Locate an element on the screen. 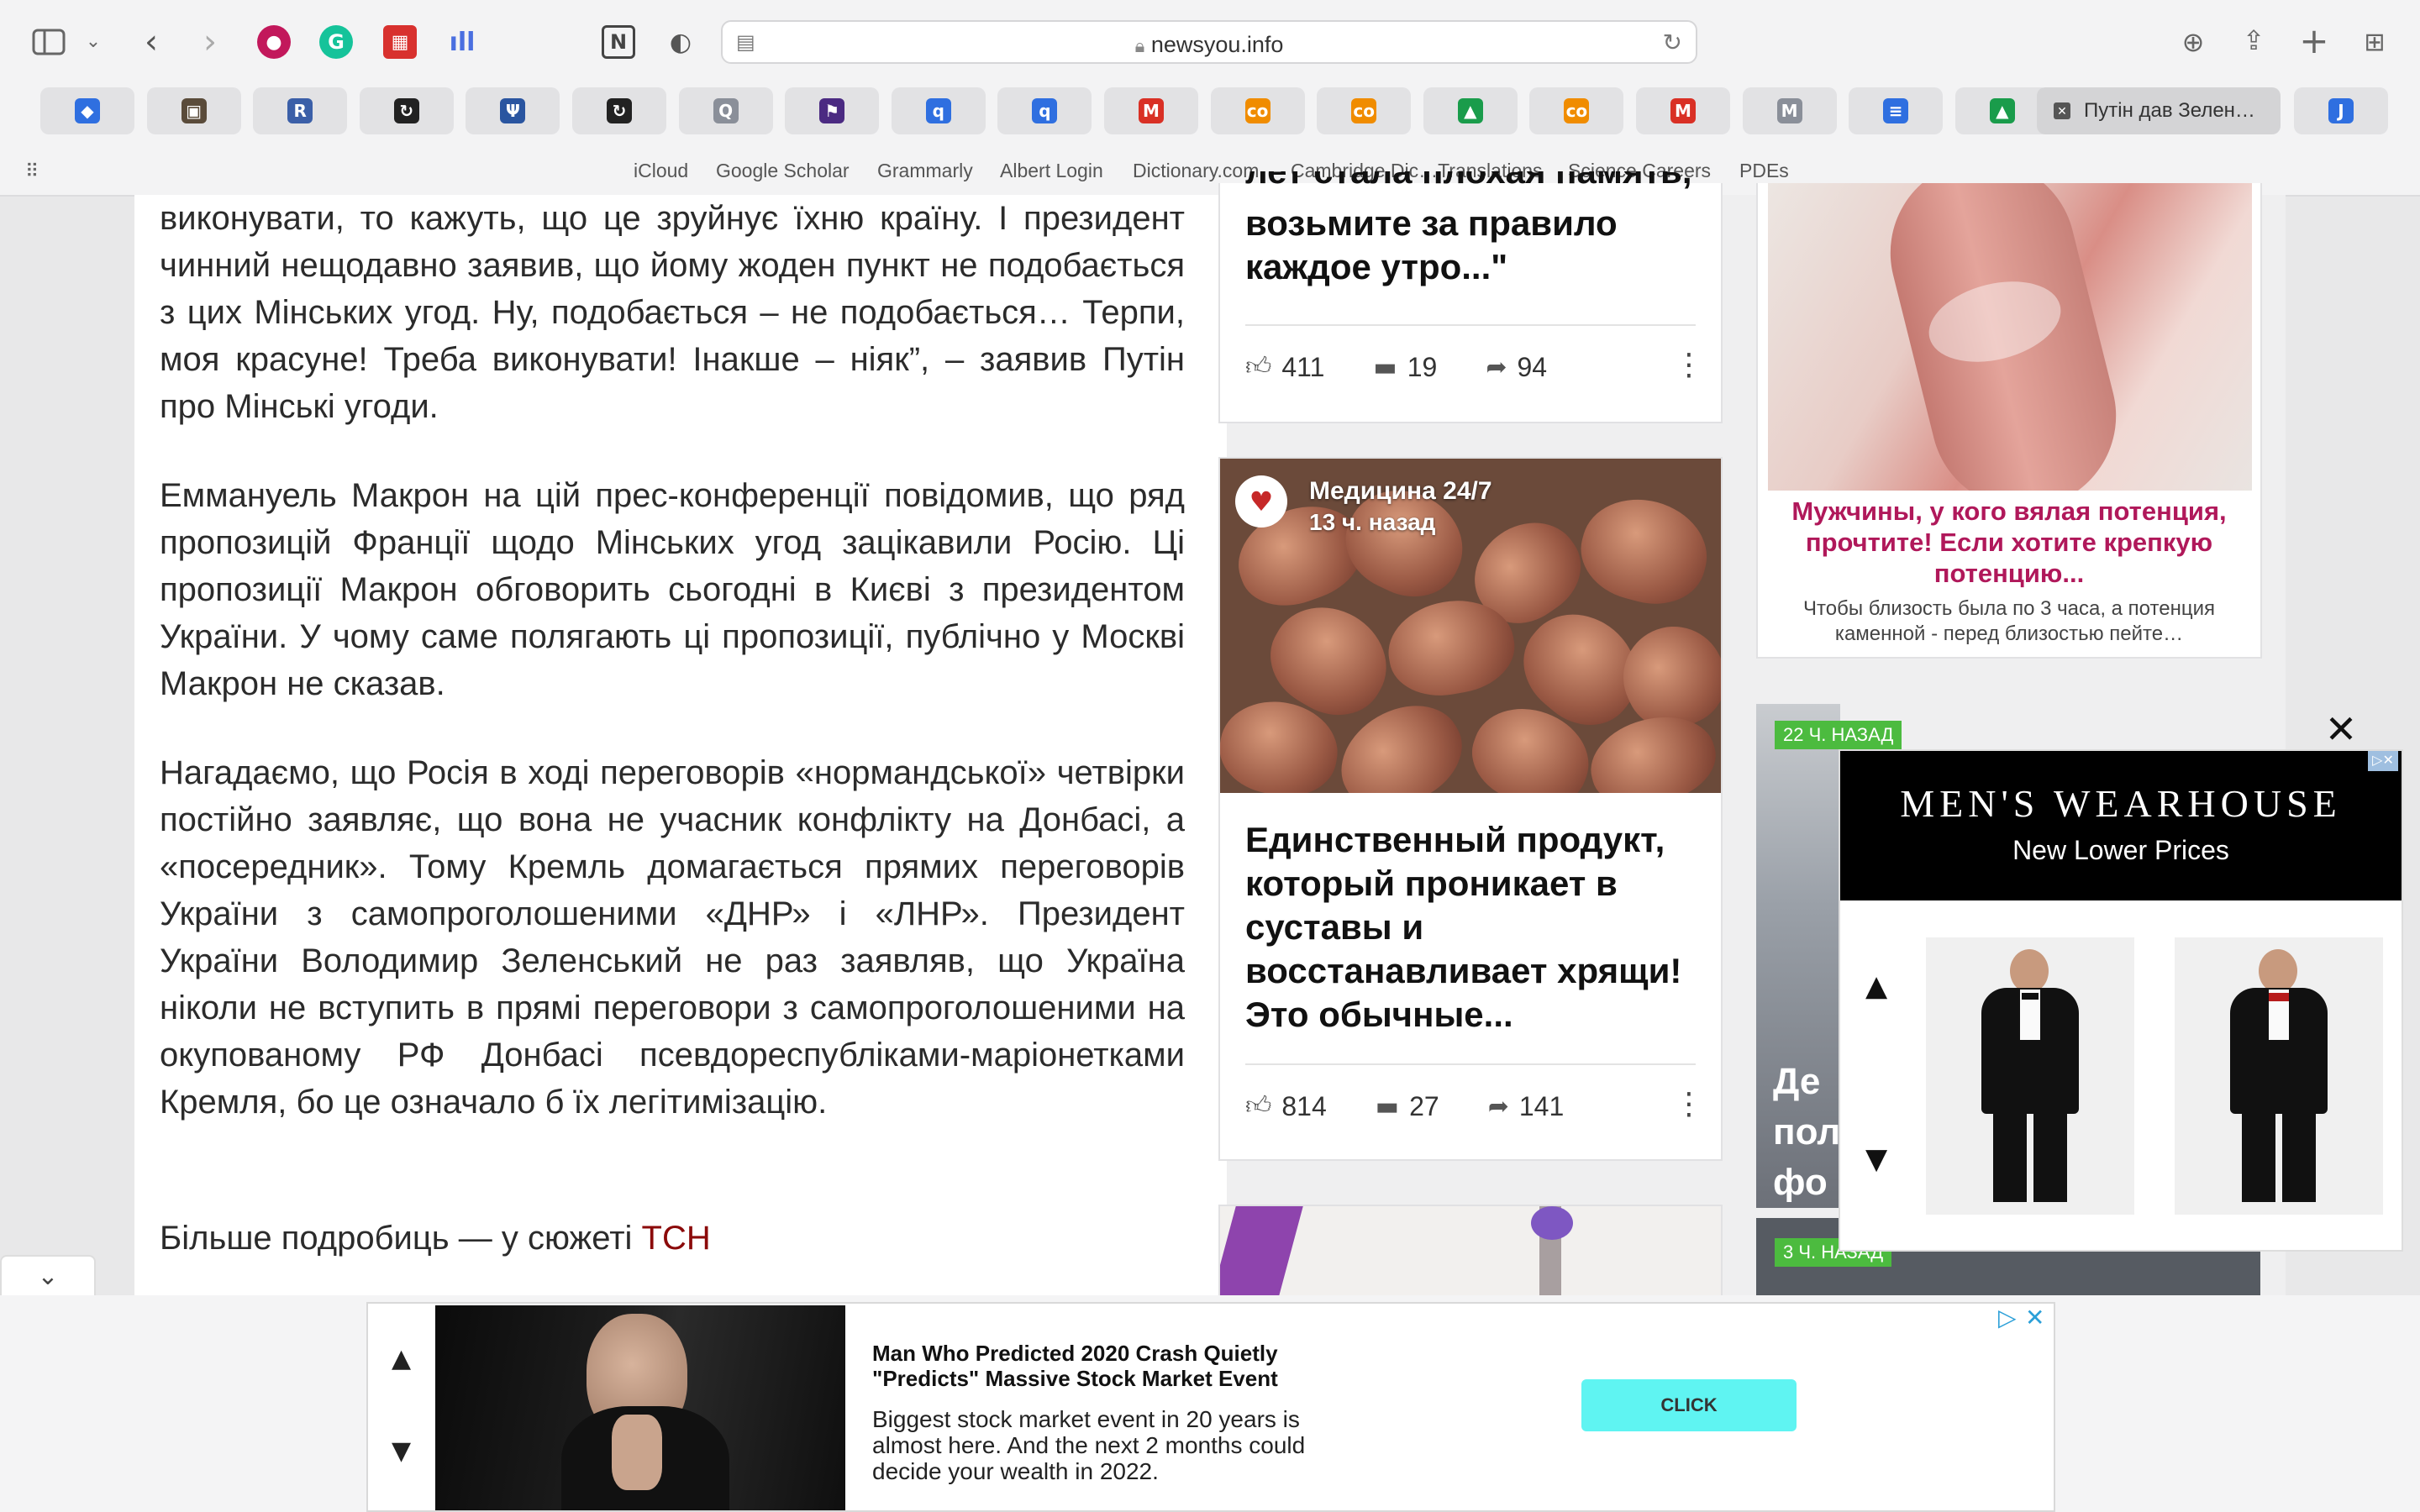  chevron-down-icon: ⌄ is located at coordinates (94, 41).